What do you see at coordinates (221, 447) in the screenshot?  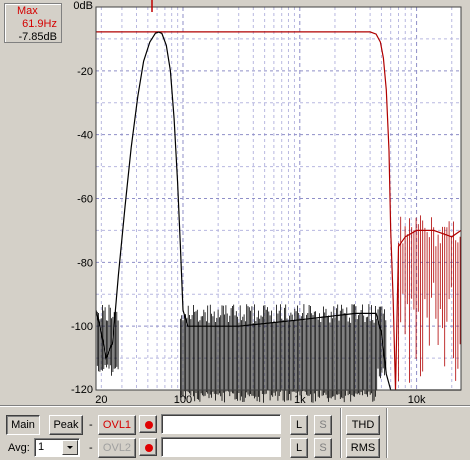 I see `channel2-field` at bounding box center [221, 447].